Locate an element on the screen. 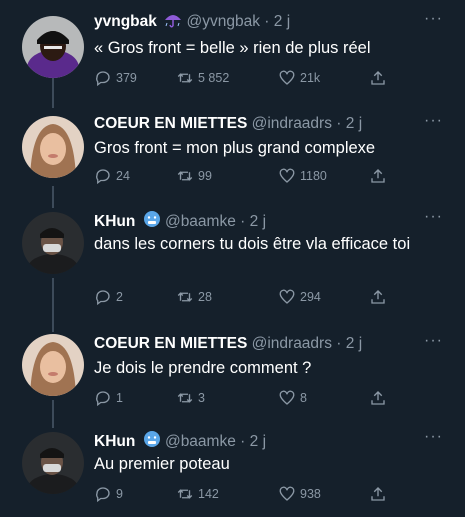 The height and width of the screenshot is (517, 465). like-count: 1180 is located at coordinates (313, 176).